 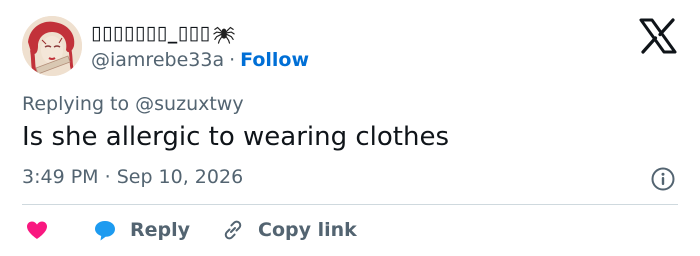 I want to click on avatar-illustration, so click(x=52, y=46).